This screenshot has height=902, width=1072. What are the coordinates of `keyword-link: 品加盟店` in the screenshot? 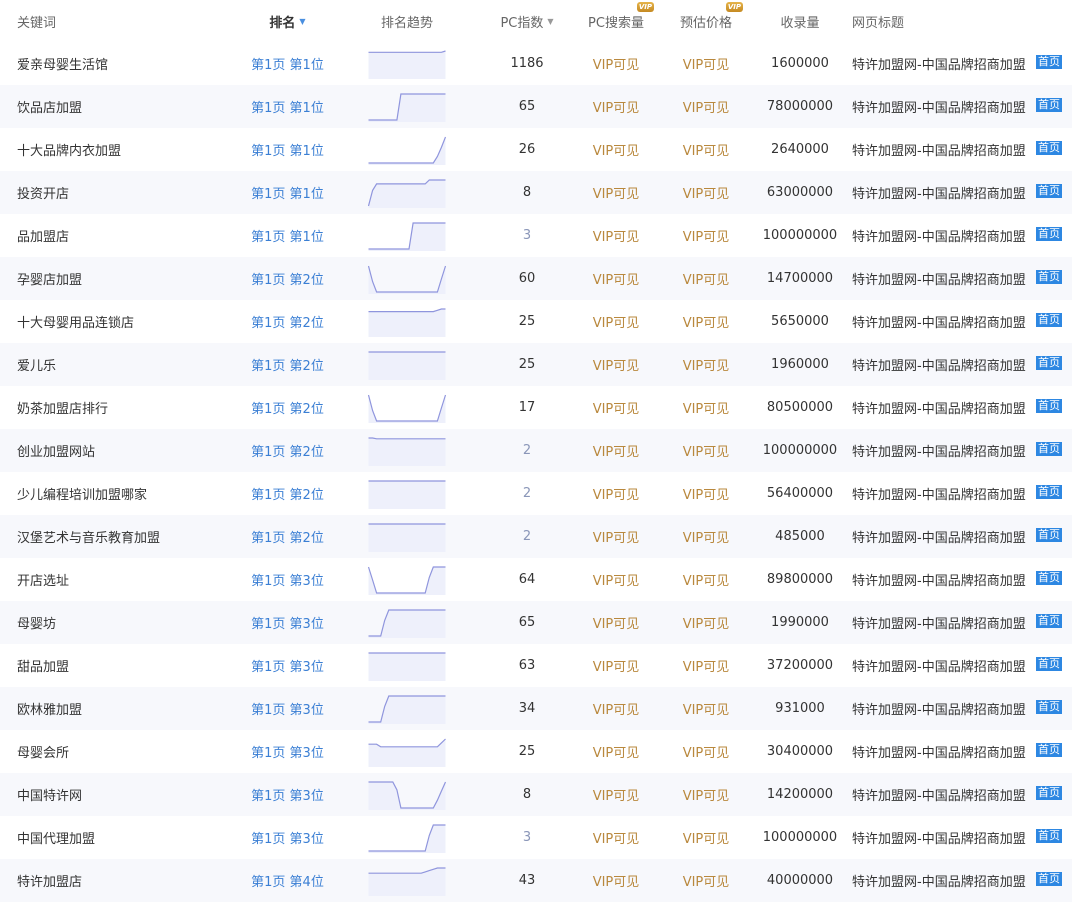 It's located at (127, 235).